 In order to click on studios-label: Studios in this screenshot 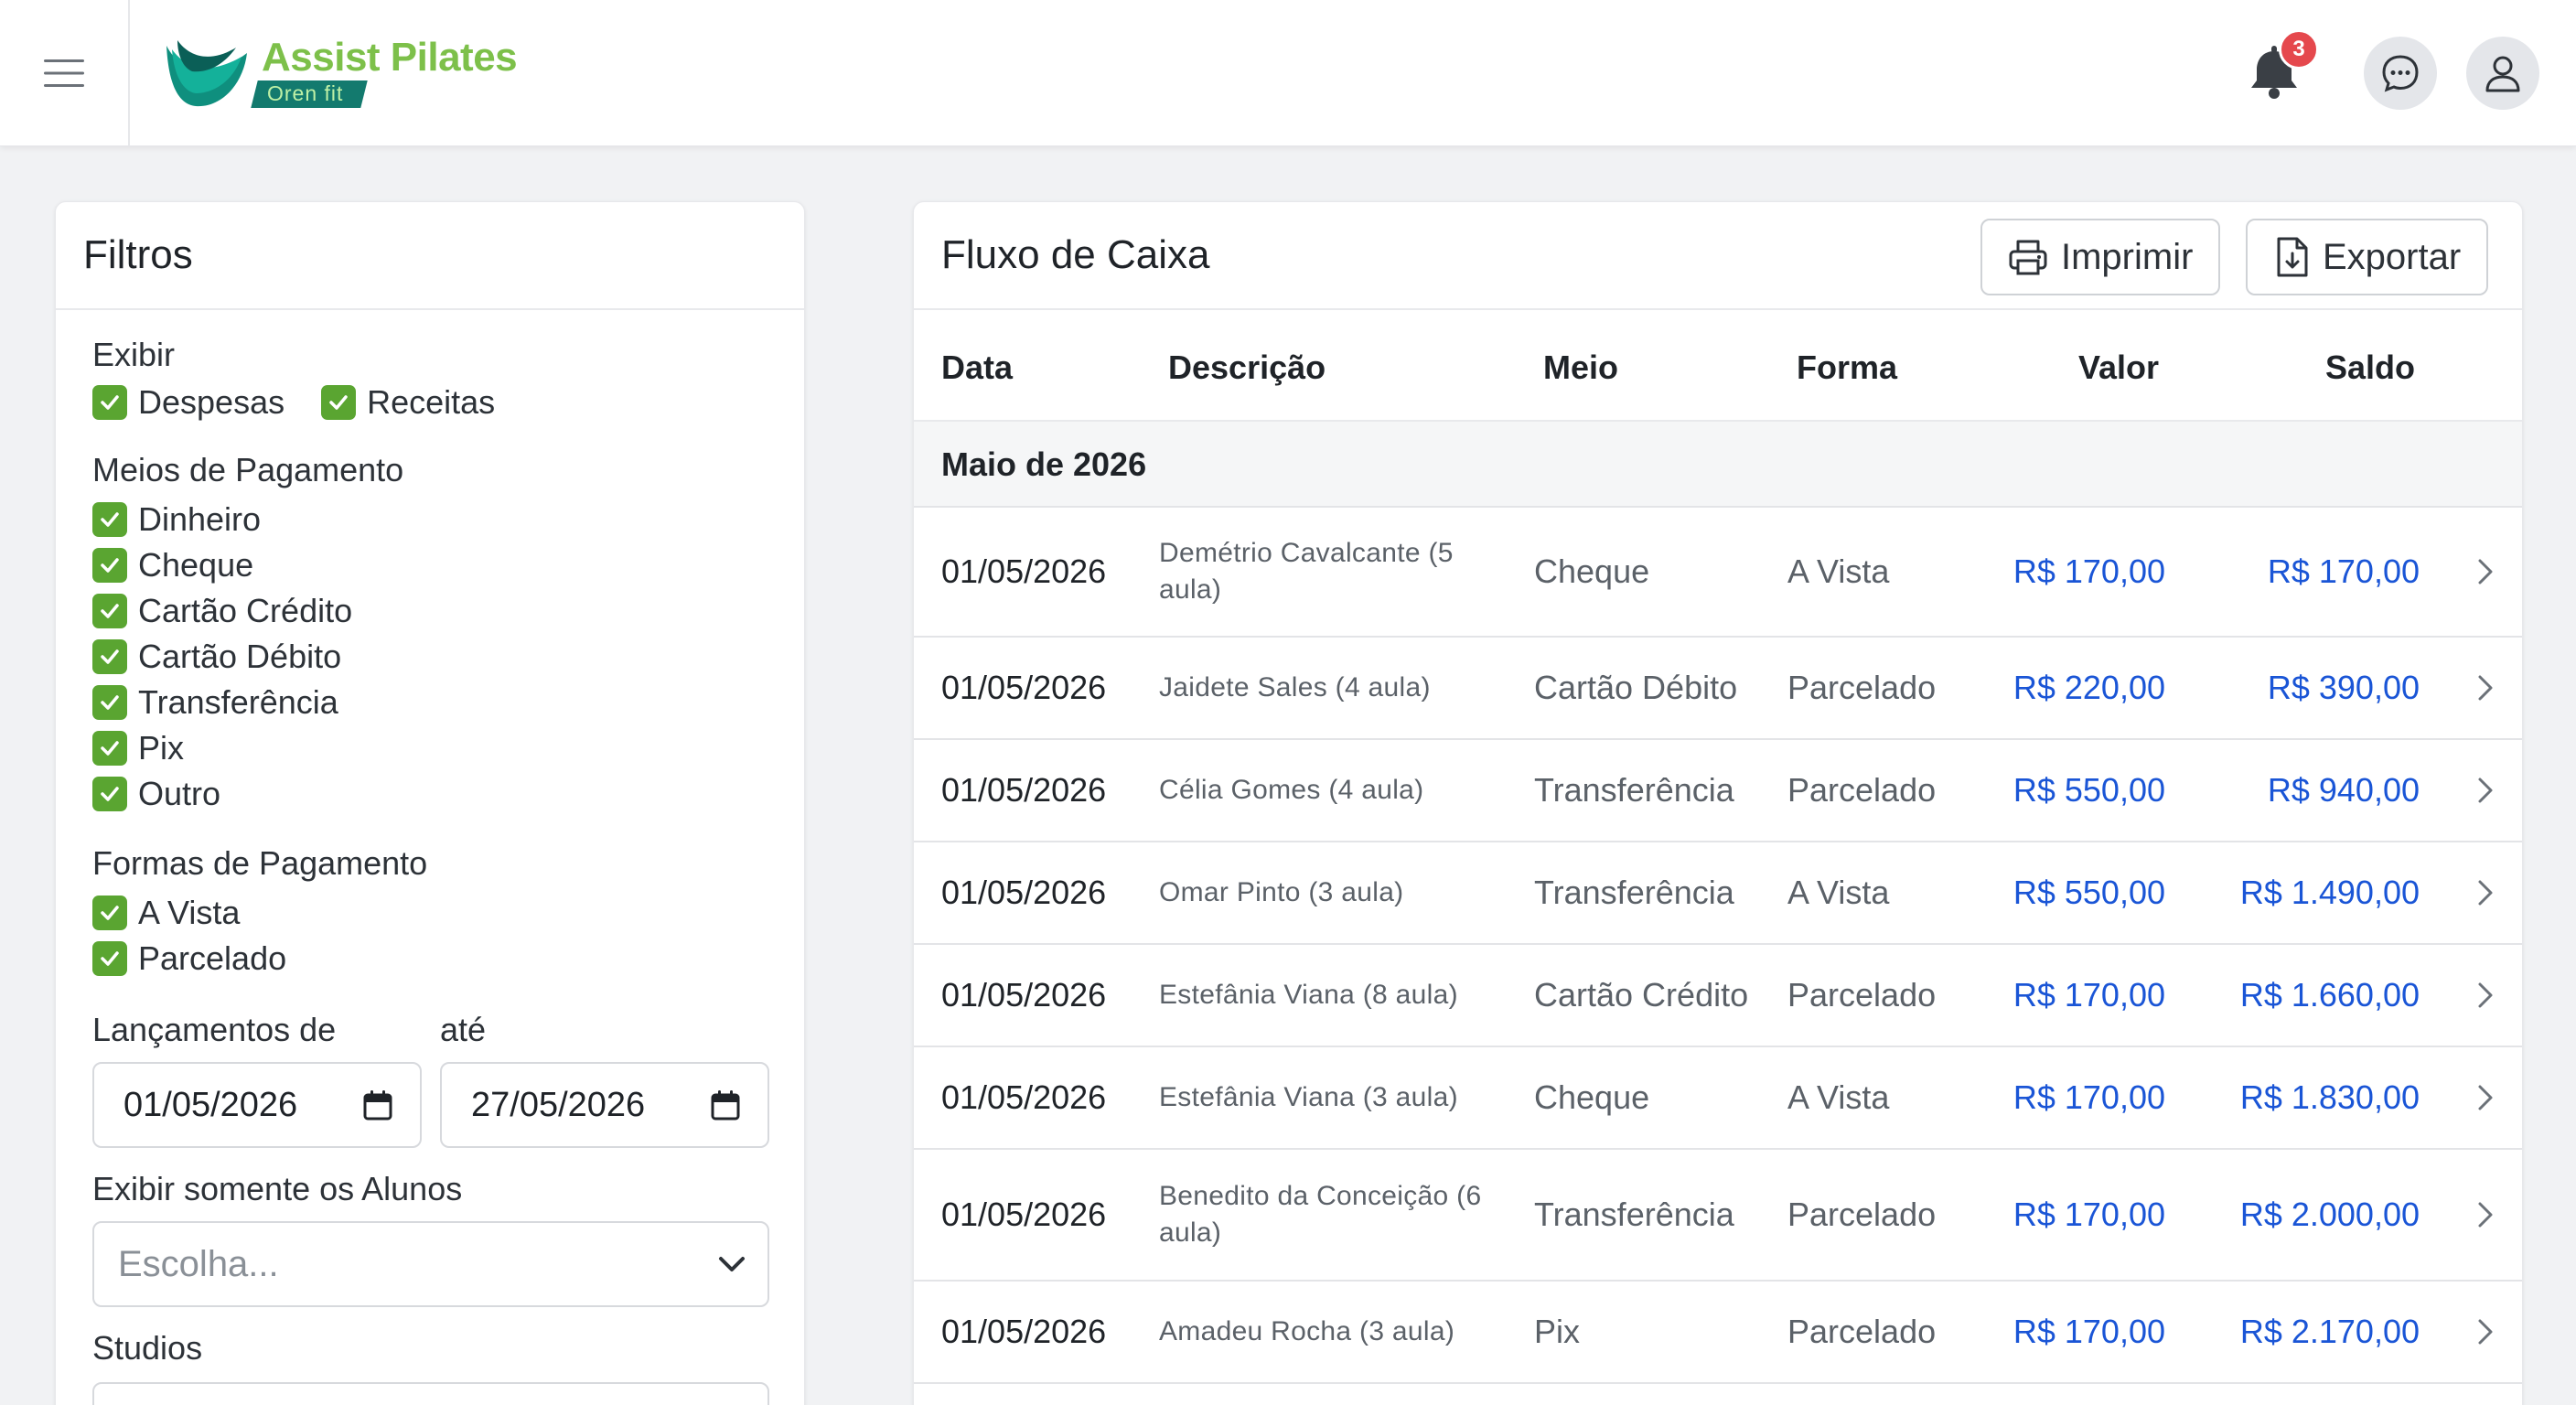, I will do `click(148, 1348)`.